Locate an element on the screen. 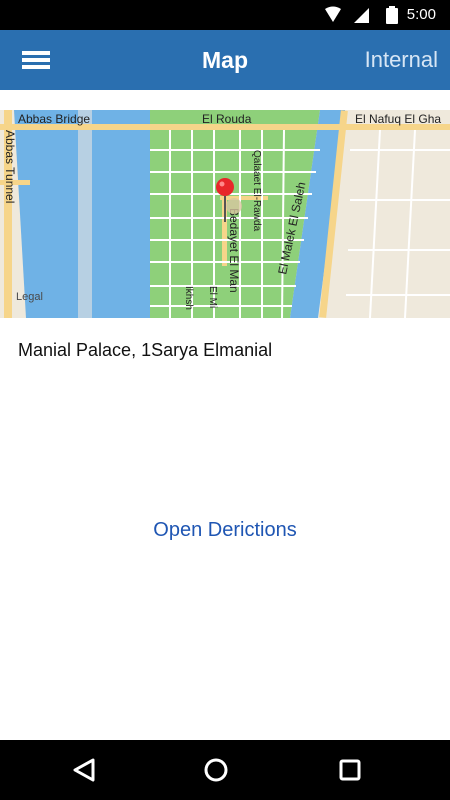  map-label-el-mi: El Mi is located at coordinates (212, 297).